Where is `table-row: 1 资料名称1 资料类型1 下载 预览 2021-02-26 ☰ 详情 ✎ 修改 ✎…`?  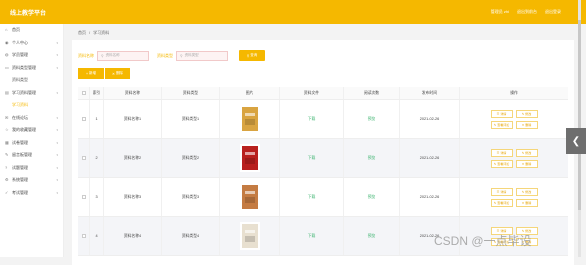 table-row: 1 资料名称1 资料类型1 下载 预览 2021-02-26 ☰ 详情 ✎ 修改 ✎… is located at coordinates (323, 119).